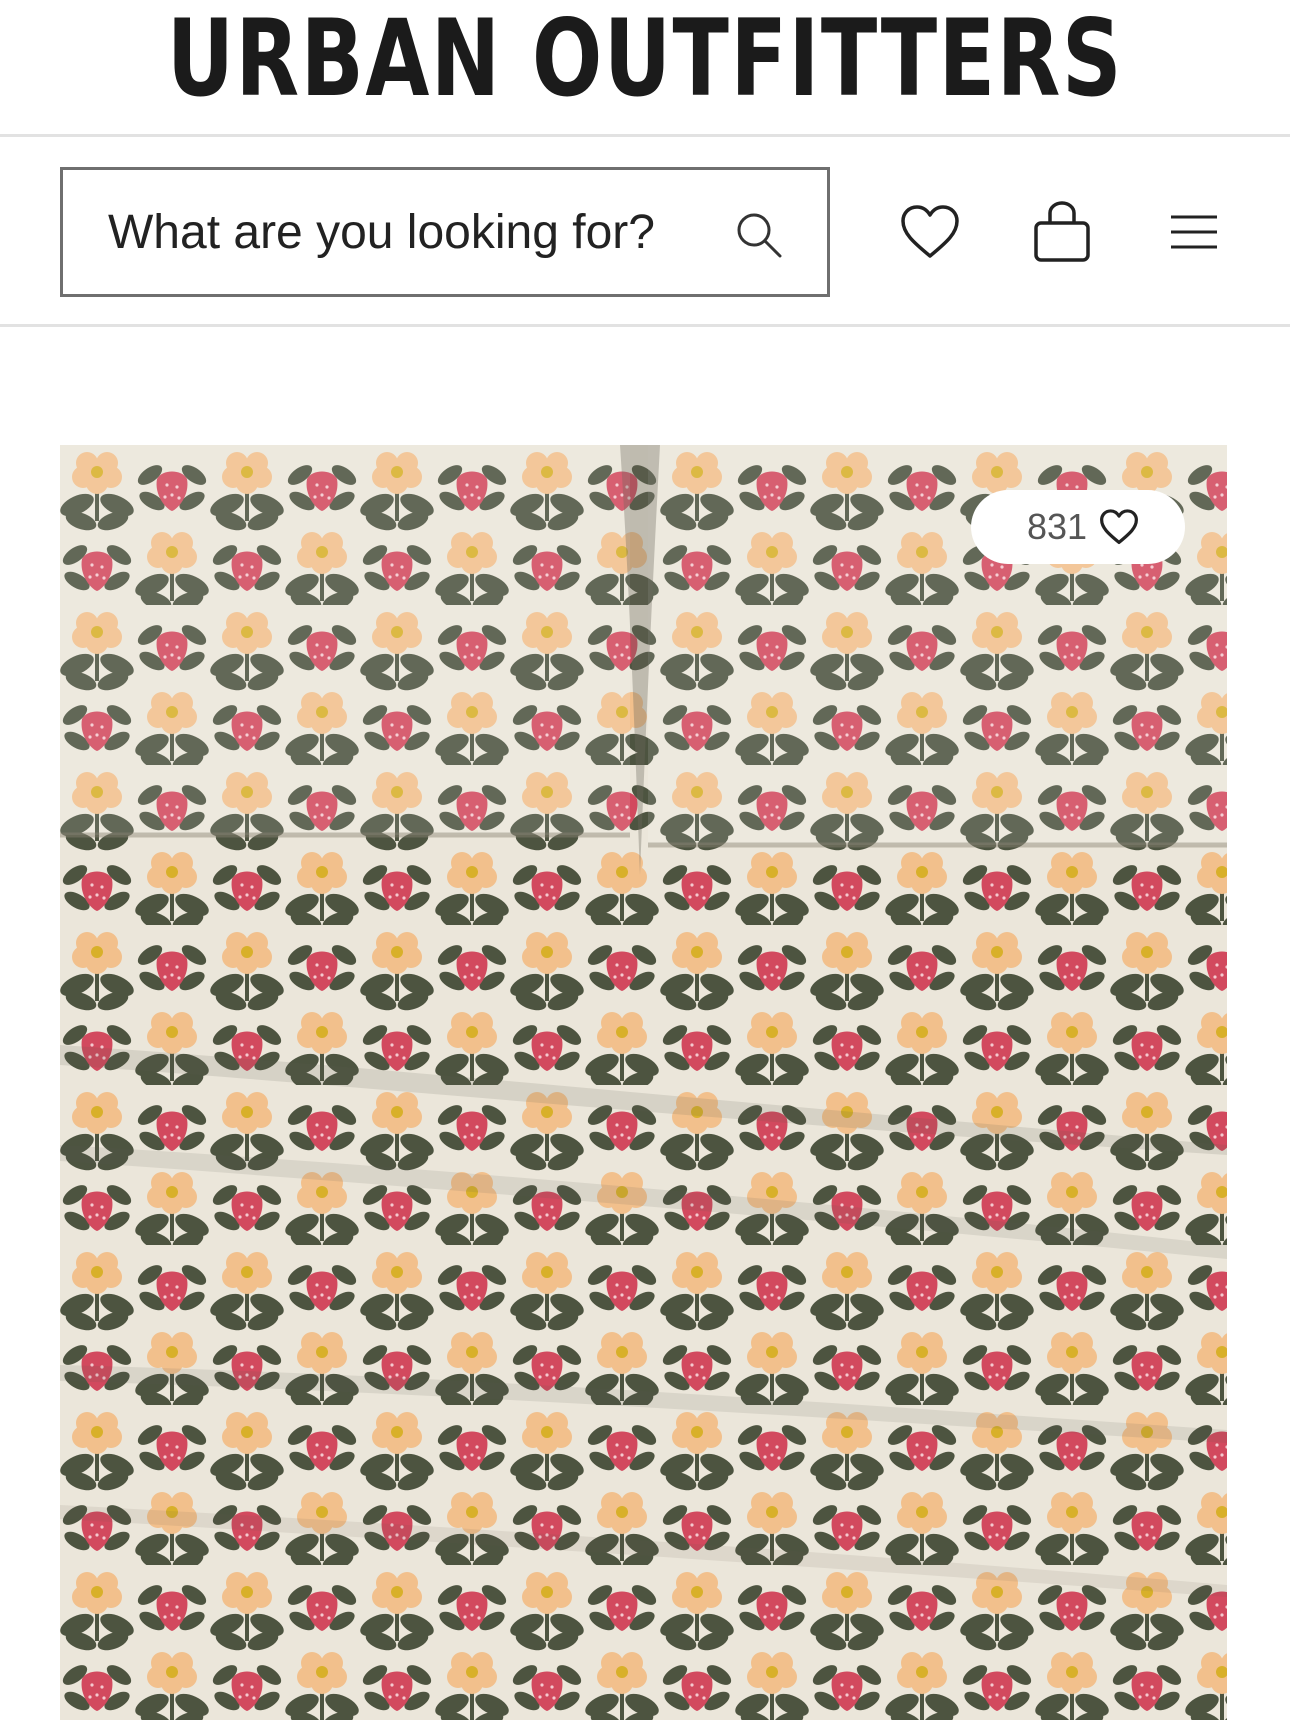  What do you see at coordinates (645, 60) in the screenshot?
I see `brand-logo: URBAN OUTFITTERS` at bounding box center [645, 60].